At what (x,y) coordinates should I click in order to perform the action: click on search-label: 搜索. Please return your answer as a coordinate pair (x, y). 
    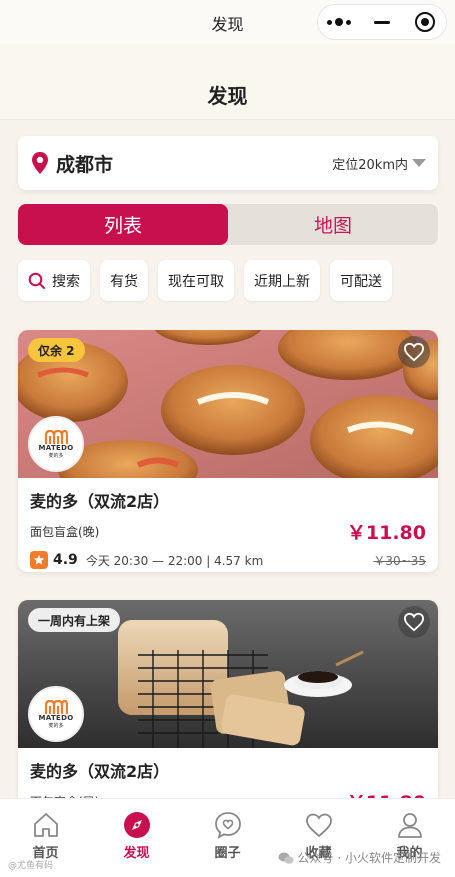
    Looking at the image, I should click on (66, 281).